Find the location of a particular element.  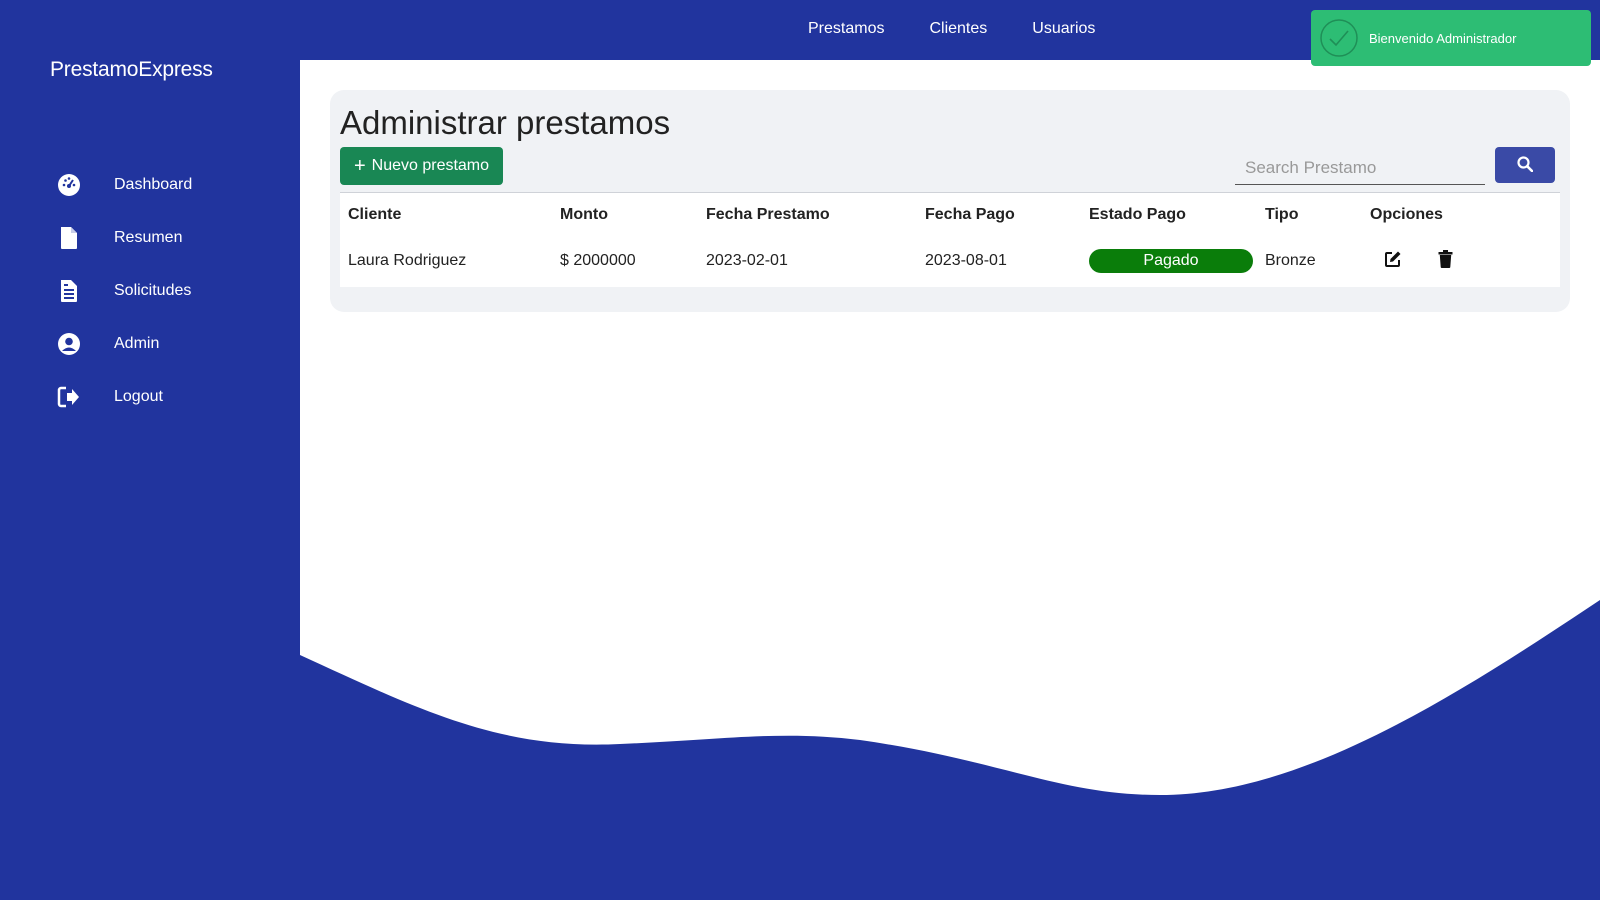

sidebar-item-label: Resumen is located at coordinates (148, 237).